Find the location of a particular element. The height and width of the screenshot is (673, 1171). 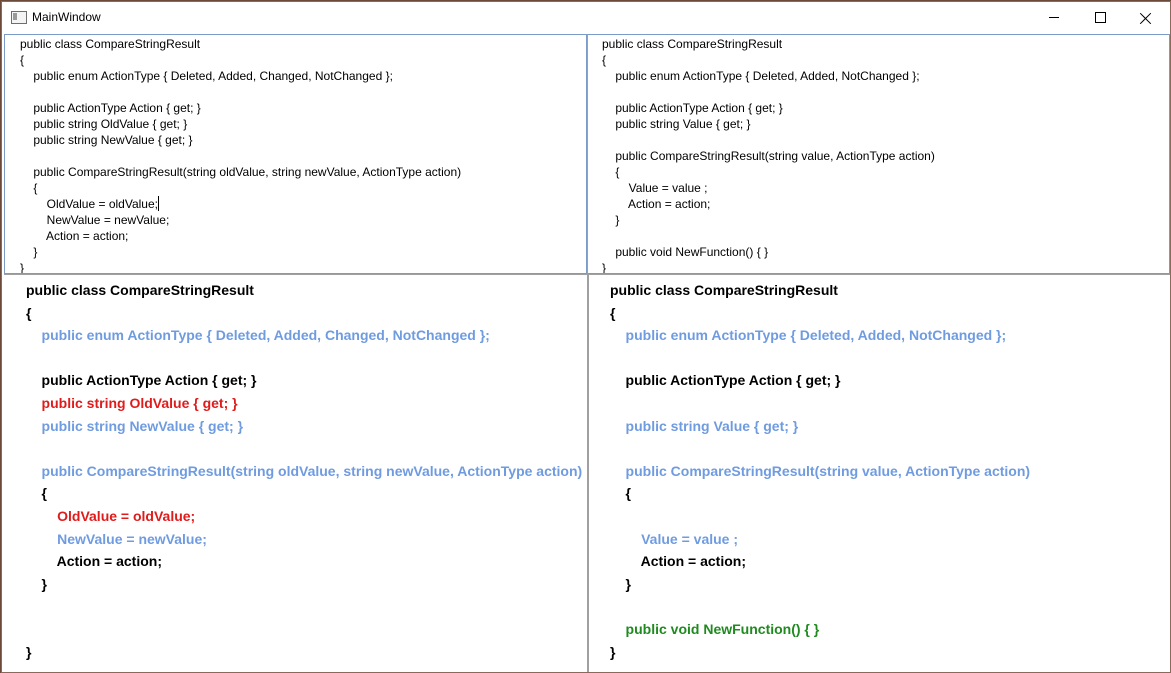

right-compare-line: Value = value ; is located at coordinates (674, 538).